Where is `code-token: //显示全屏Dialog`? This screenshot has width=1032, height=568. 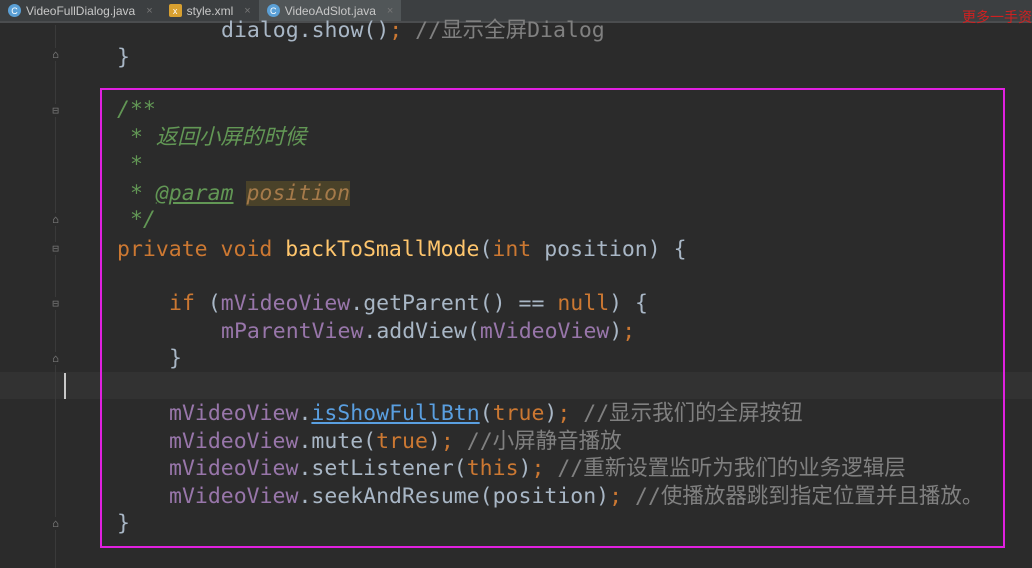 code-token: //显示全屏Dialog is located at coordinates (503, 30).